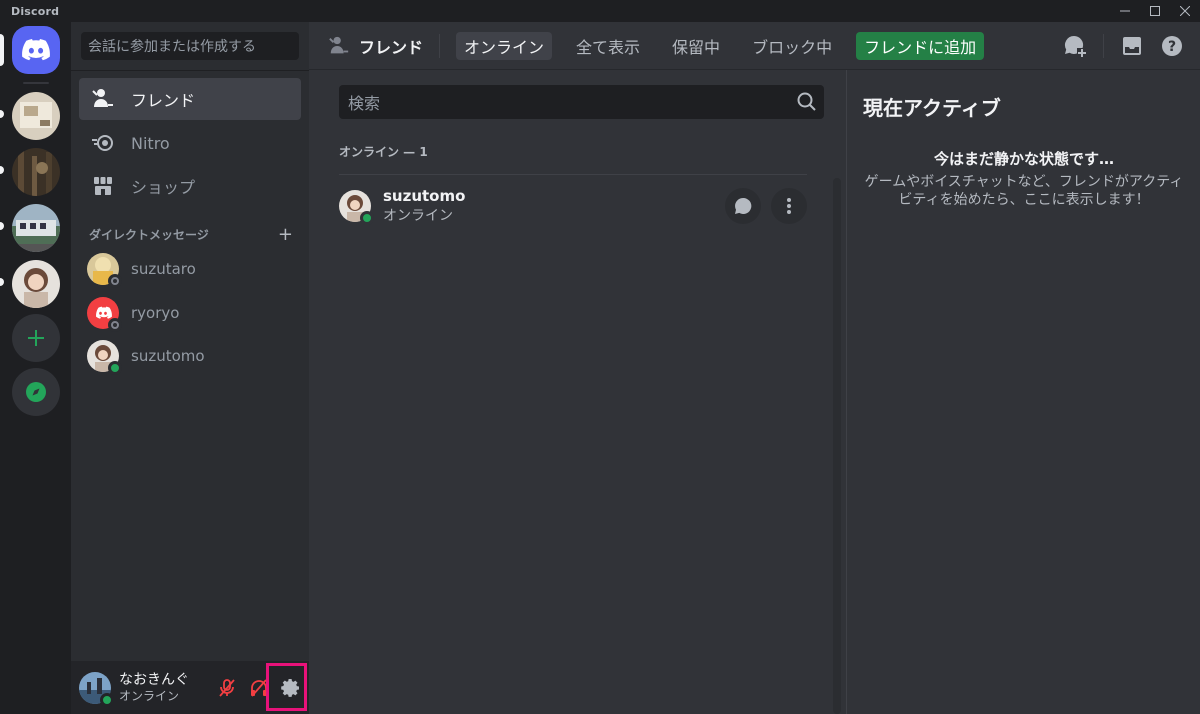 This screenshot has width=1200, height=714. What do you see at coordinates (163, 269) in the screenshot?
I see `dm-name: suzutaro` at bounding box center [163, 269].